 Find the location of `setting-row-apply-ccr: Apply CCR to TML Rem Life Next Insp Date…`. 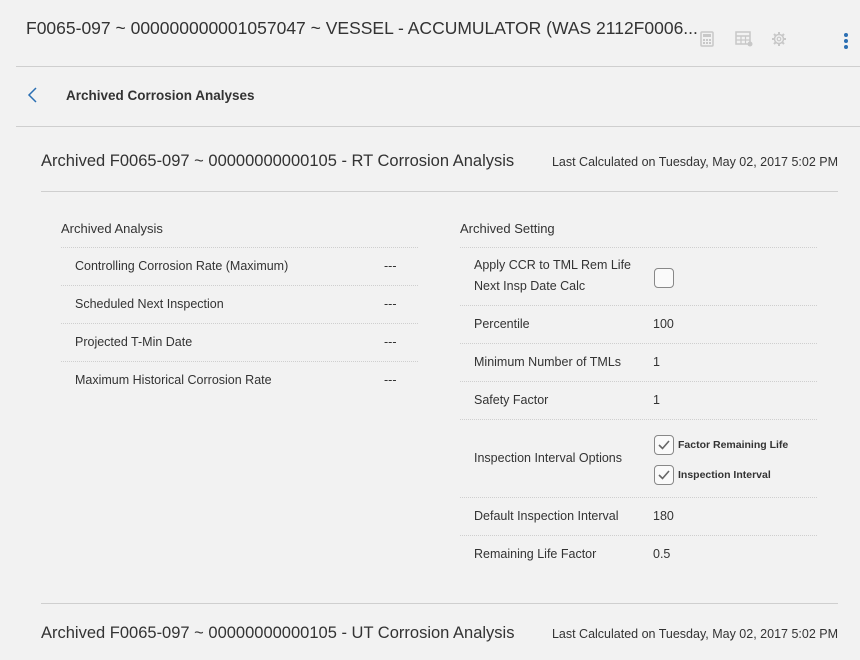

setting-row-apply-ccr: Apply CCR to TML Rem Life Next Insp Date… is located at coordinates (638, 276).